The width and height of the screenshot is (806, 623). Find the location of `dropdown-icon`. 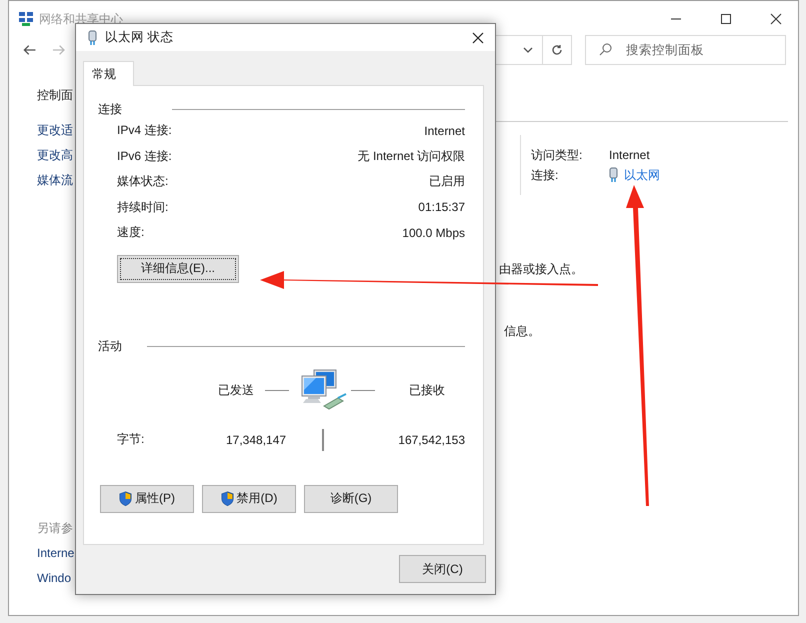

dropdown-icon is located at coordinates (528, 50).